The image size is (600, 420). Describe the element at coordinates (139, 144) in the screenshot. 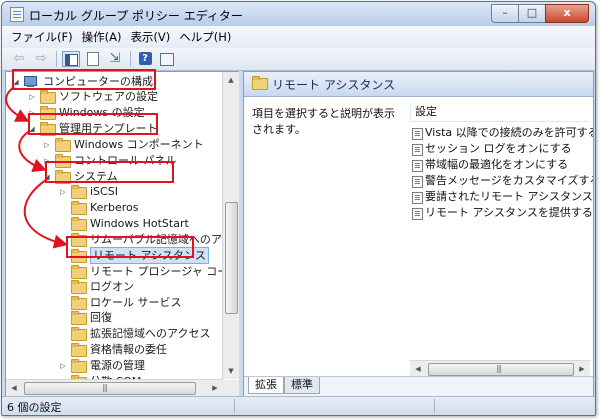

I see `tree-item-label: Windows コンポーネント` at that location.